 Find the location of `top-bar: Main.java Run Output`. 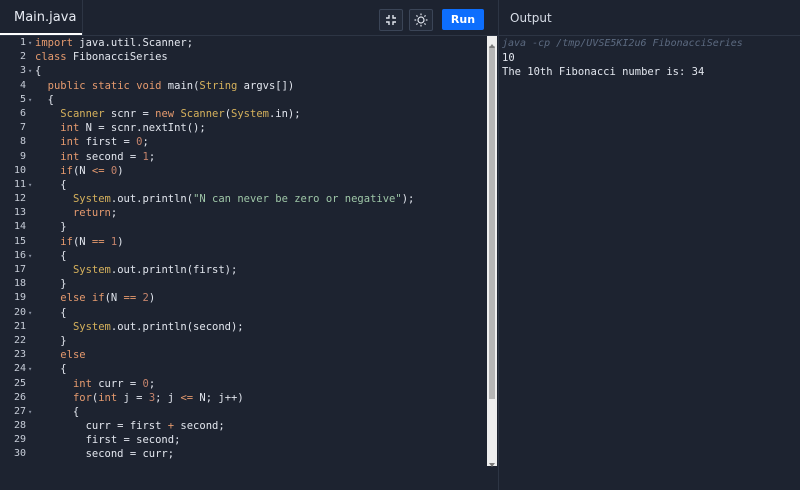

top-bar: Main.java Run Output is located at coordinates (400, 18).